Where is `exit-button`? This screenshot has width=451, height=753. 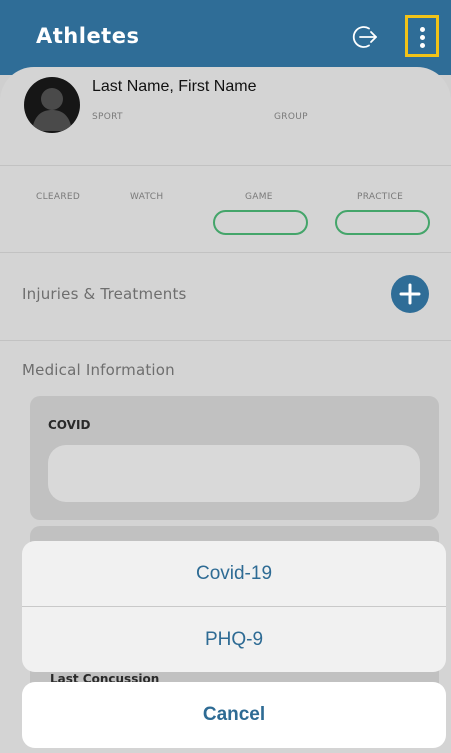
exit-button is located at coordinates (365, 37).